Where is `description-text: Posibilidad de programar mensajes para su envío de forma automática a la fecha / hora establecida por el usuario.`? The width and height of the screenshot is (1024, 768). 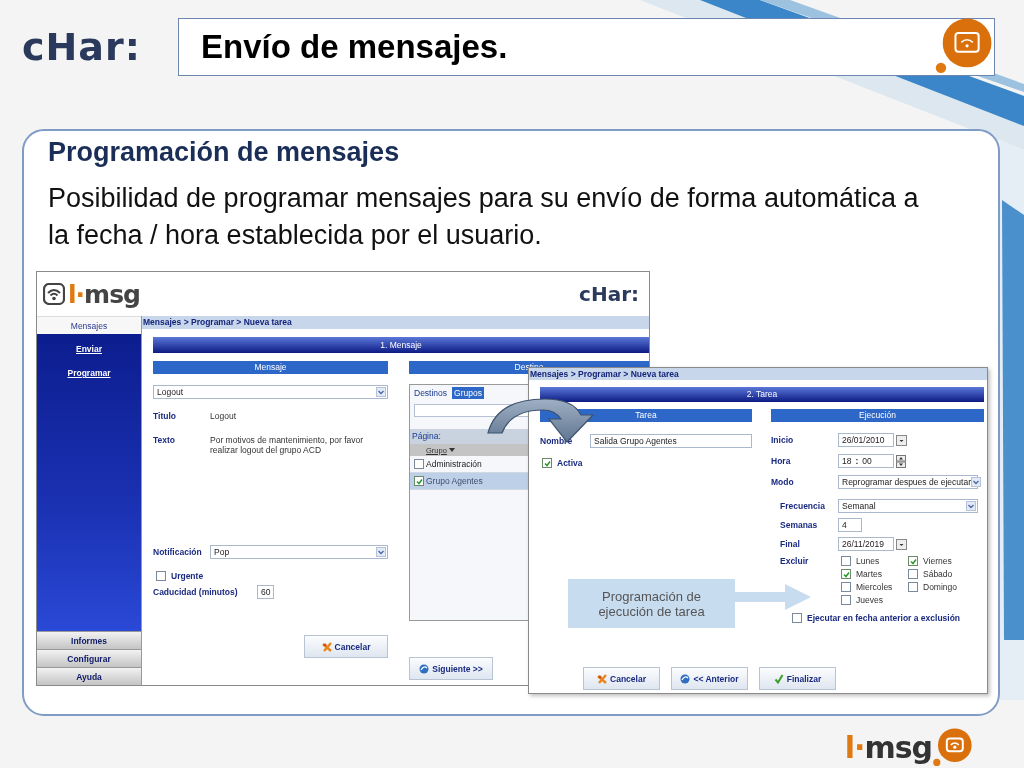
description-text: Posibilidad de programar mensajes para su envío de forma automática a la fecha / hora establecida por el usuario. is located at coordinates (484, 217).